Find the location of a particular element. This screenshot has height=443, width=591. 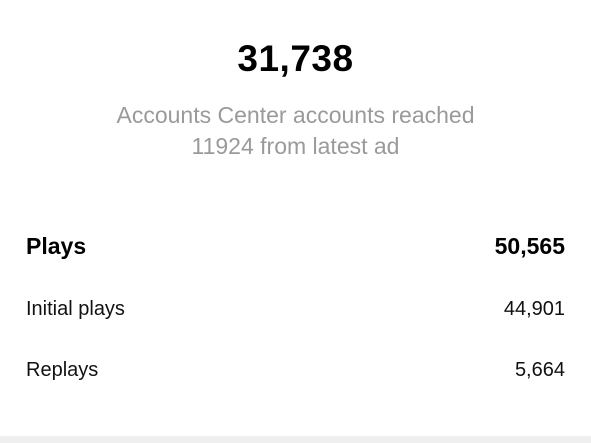

section-divider is located at coordinates (295, 439).